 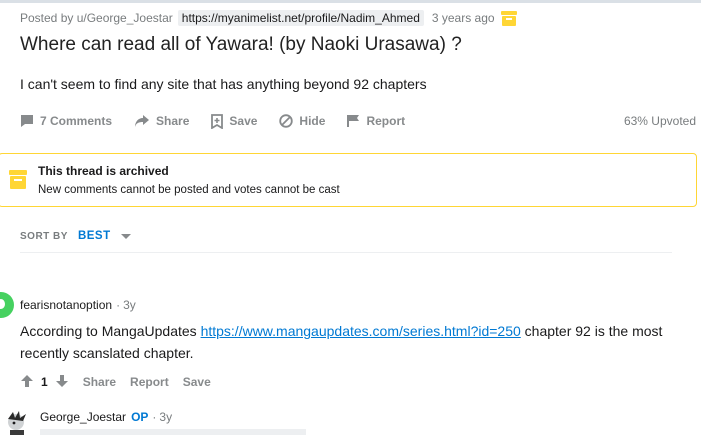 I want to click on vote-count: 1, so click(x=44, y=382).